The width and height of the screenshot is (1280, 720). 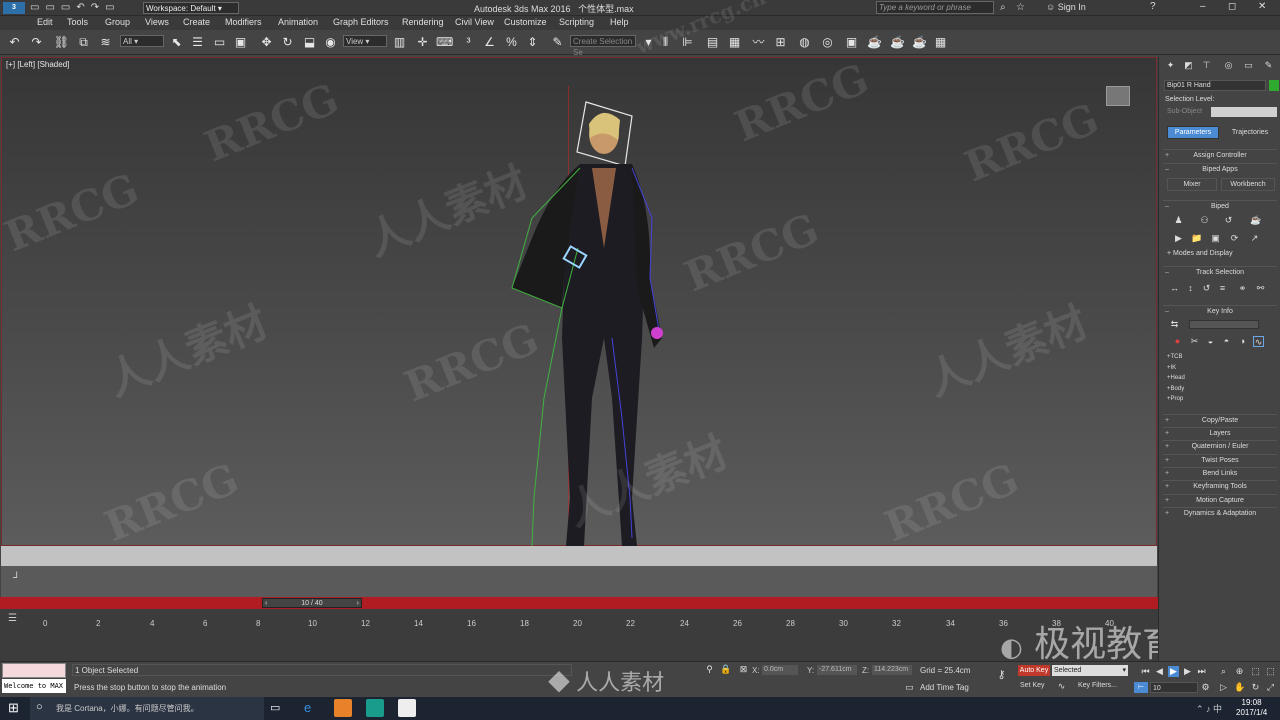 What do you see at coordinates (343, 708) in the screenshot?
I see `app-orange-icon` at bounding box center [343, 708].